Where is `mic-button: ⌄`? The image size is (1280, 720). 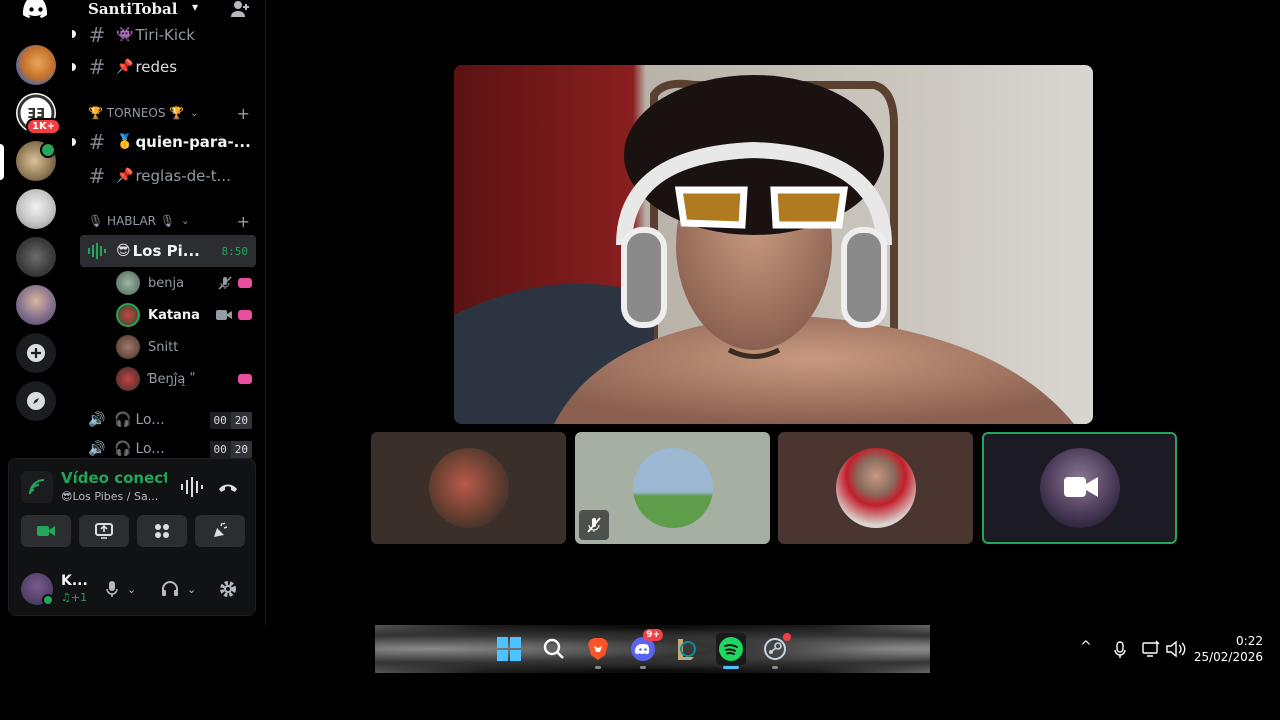 mic-button: ⌄ is located at coordinates (120, 589).